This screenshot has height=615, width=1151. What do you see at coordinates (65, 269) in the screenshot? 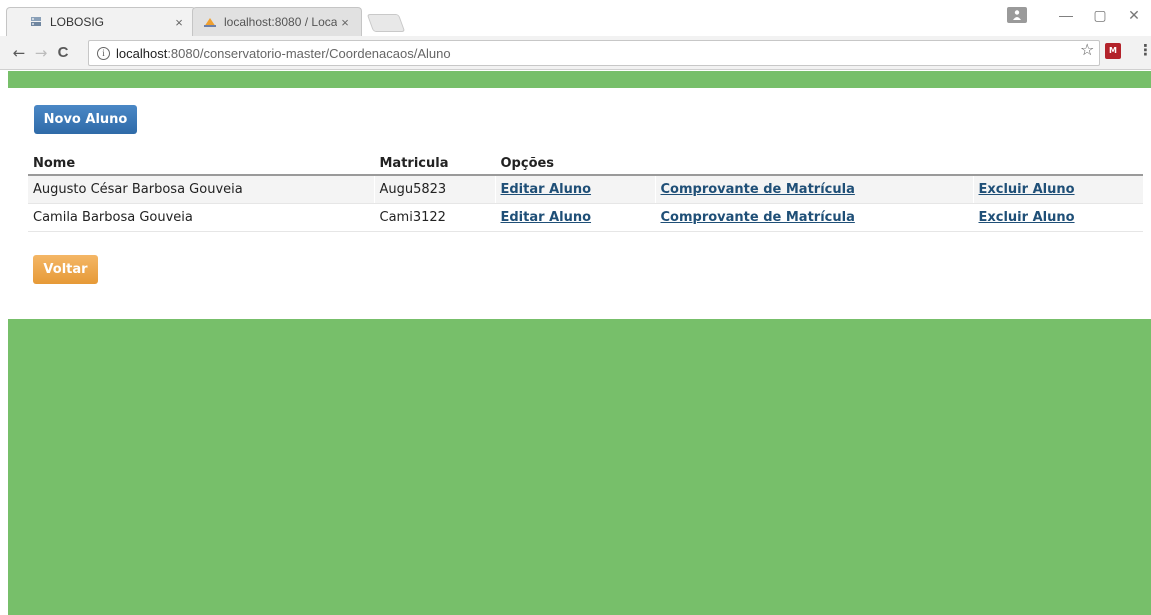
I see `back-button: Voltar` at bounding box center [65, 269].